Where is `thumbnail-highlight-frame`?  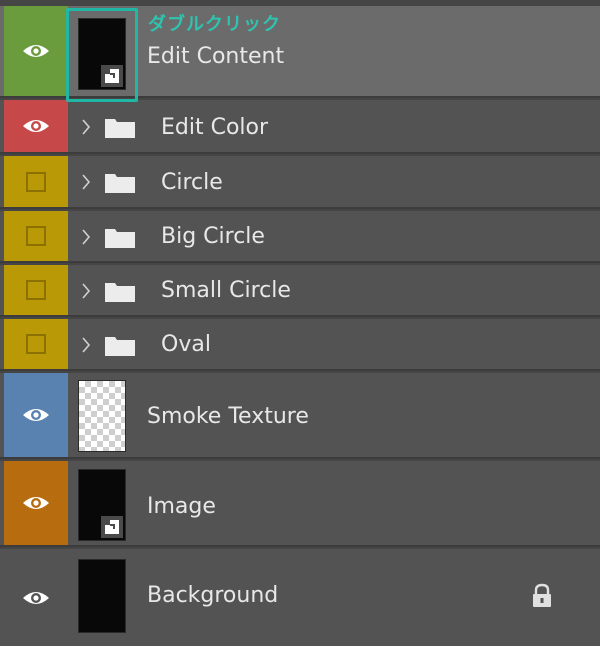 thumbnail-highlight-frame is located at coordinates (102, 55).